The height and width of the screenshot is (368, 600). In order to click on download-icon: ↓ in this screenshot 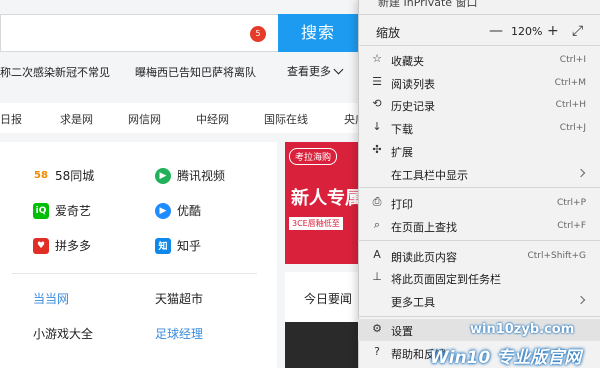, I will do `click(377, 126)`.